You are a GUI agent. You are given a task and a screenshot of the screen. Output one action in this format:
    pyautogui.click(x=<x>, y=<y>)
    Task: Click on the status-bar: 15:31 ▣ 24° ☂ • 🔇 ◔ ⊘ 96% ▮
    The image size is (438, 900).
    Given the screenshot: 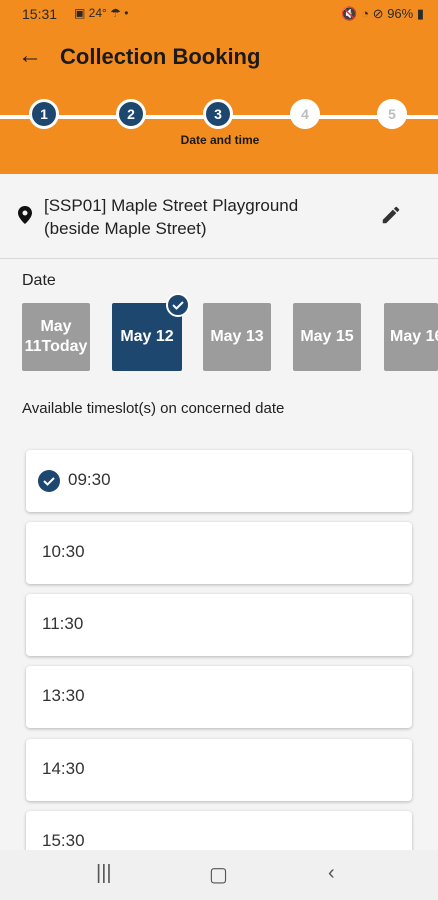 What is the action you would take?
    pyautogui.click(x=219, y=14)
    